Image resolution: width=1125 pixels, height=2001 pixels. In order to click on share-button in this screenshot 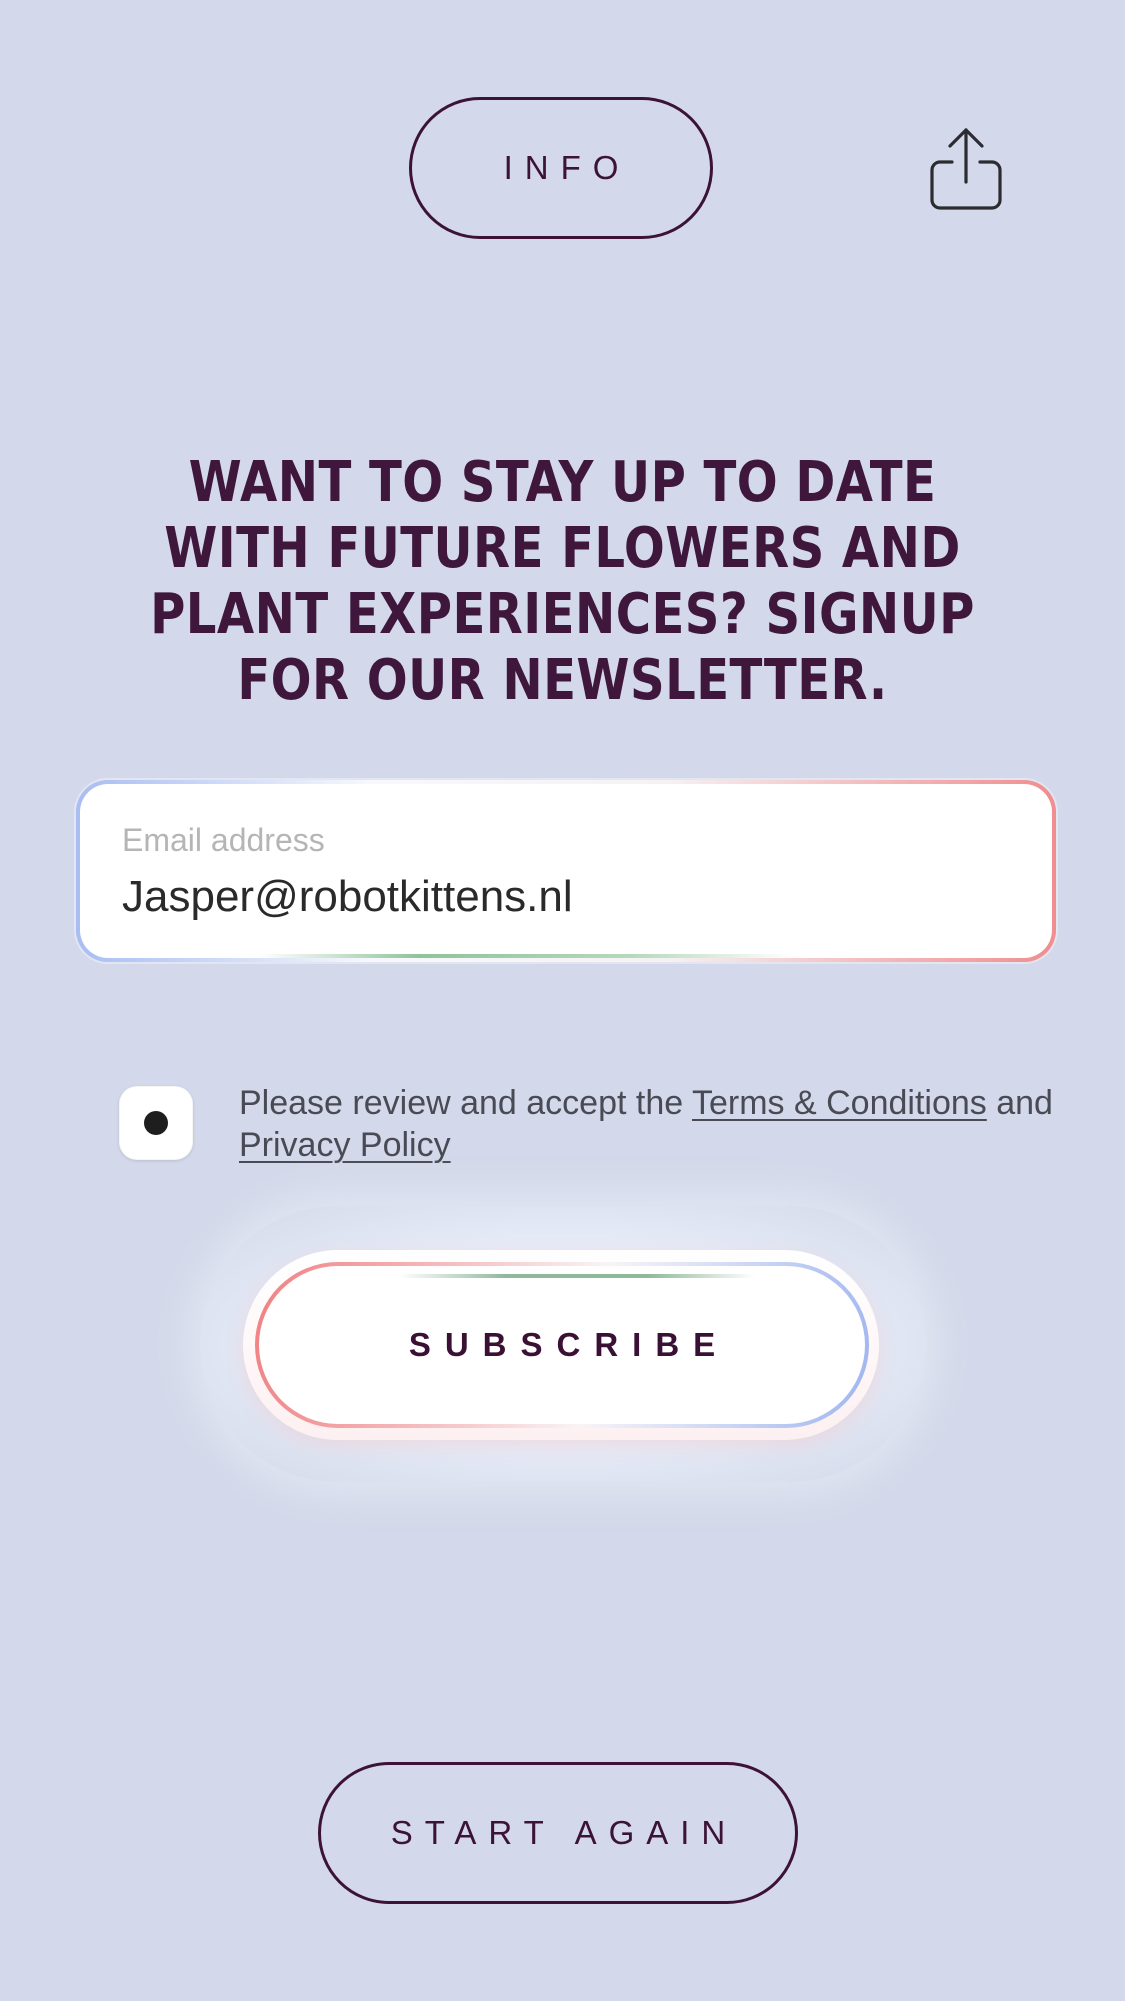, I will do `click(966, 168)`.